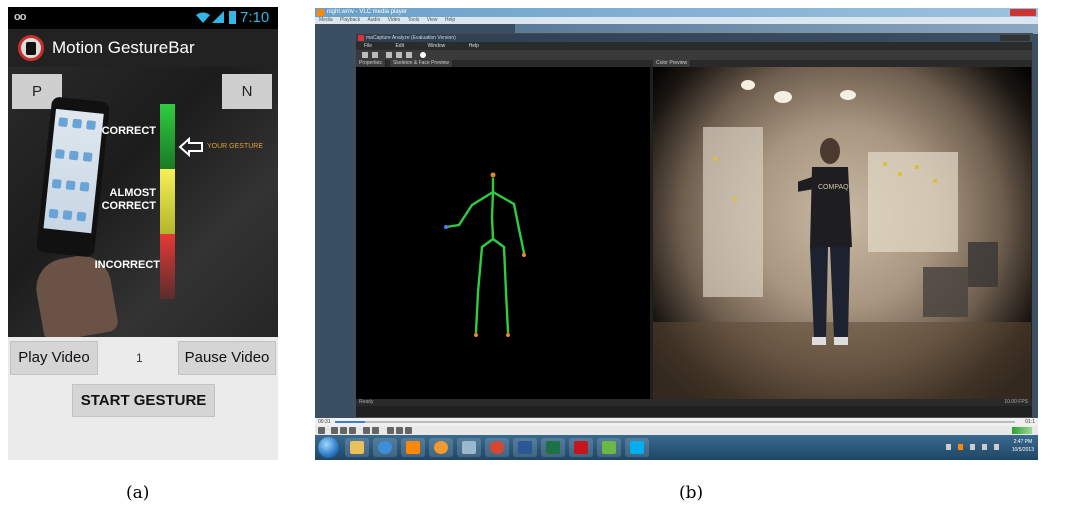 This screenshot has width=1070, height=509. Describe the element at coordinates (672, 63) in the screenshot. I see `tab-color-preview: Color Preview` at that location.